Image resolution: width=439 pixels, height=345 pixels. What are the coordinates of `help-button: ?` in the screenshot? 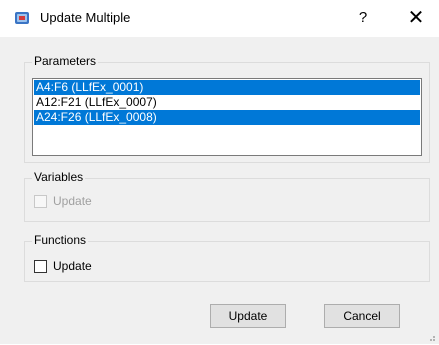 It's located at (363, 18).